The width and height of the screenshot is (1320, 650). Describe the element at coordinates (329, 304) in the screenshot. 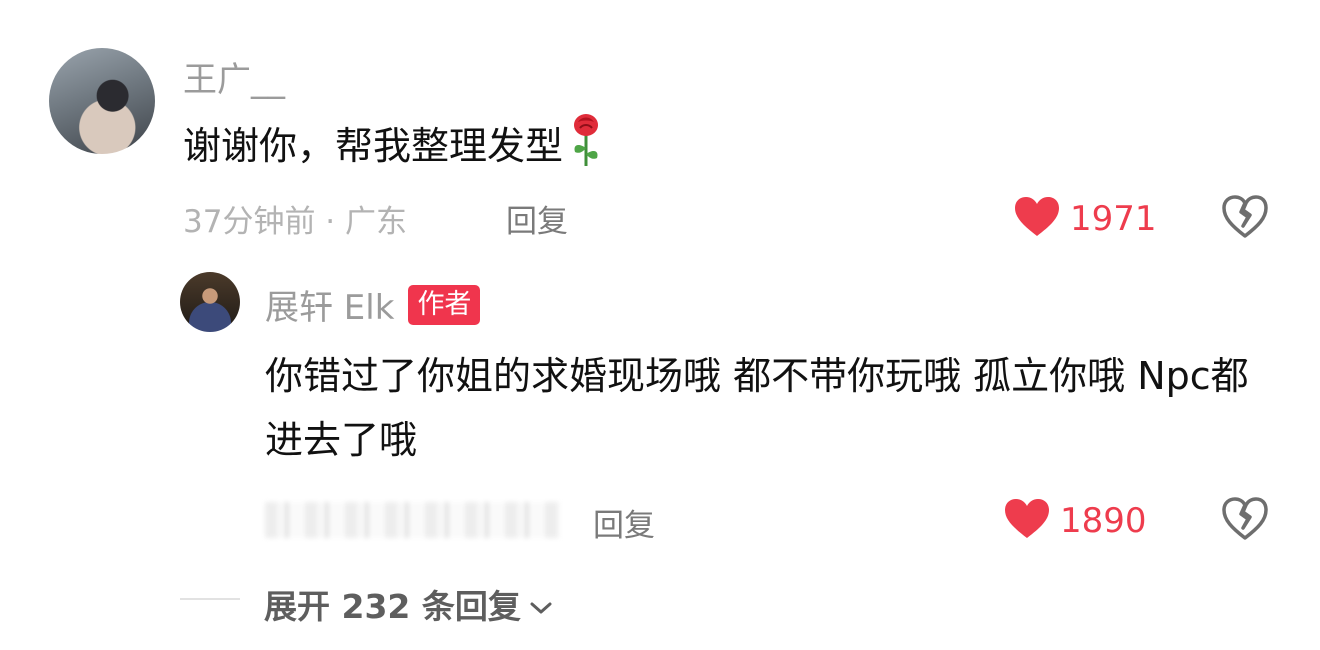

I see `reply-username: 展轩 Elk` at that location.